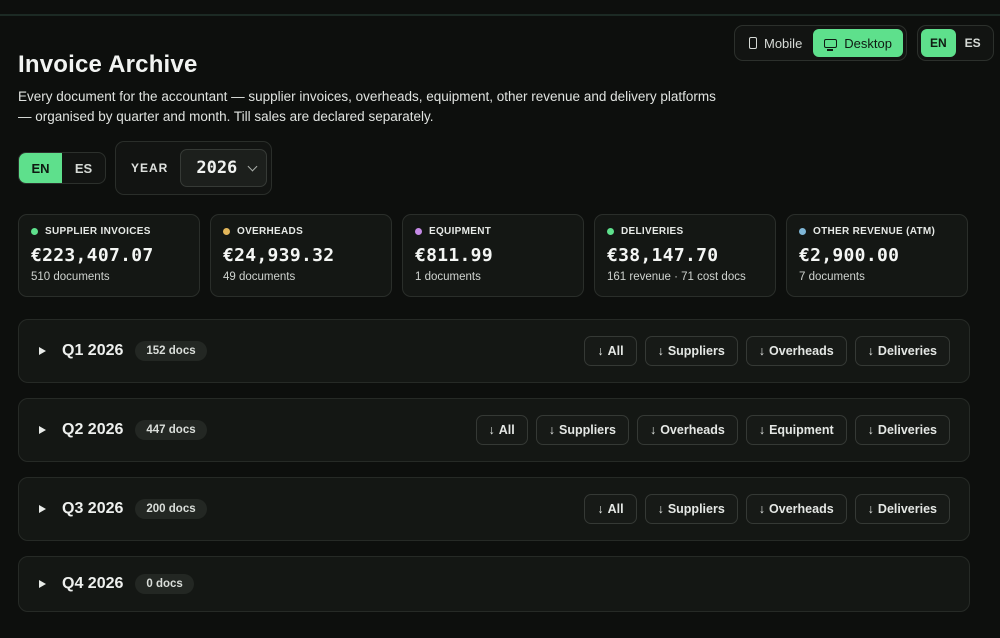  What do you see at coordinates (831, 44) in the screenshot?
I see `monitor-icon` at bounding box center [831, 44].